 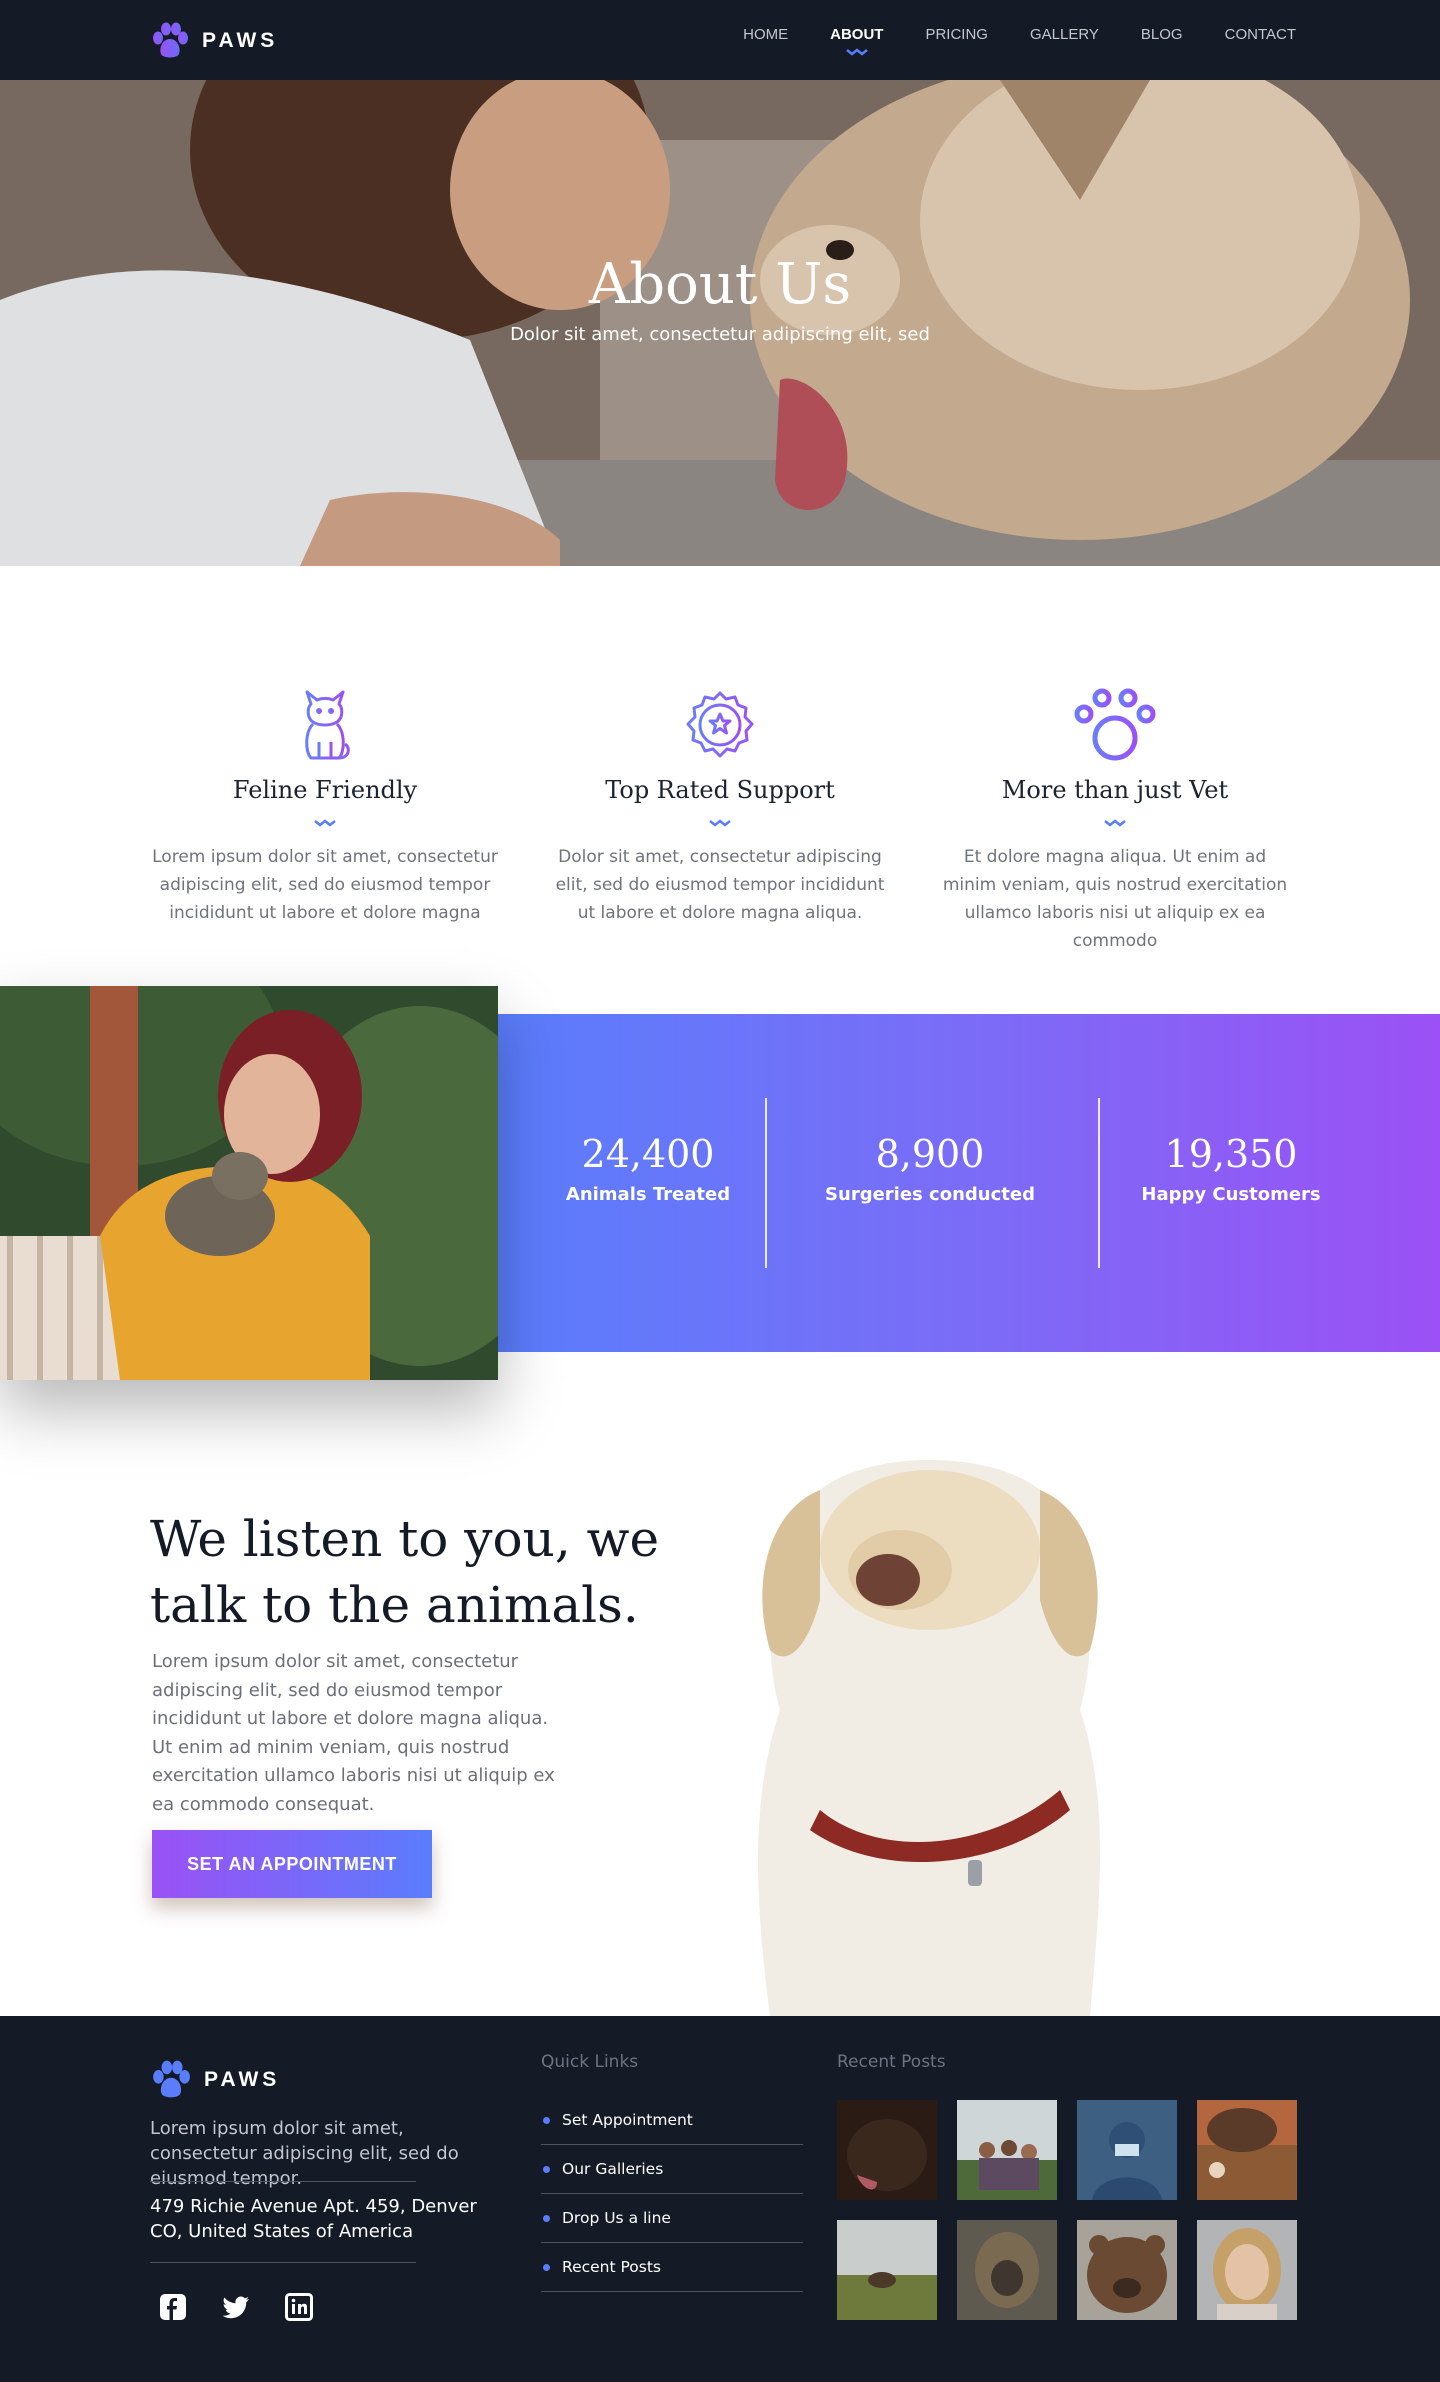 I want to click on stat-item: 8,900 Surgeries conducted, so click(x=930, y=1168).